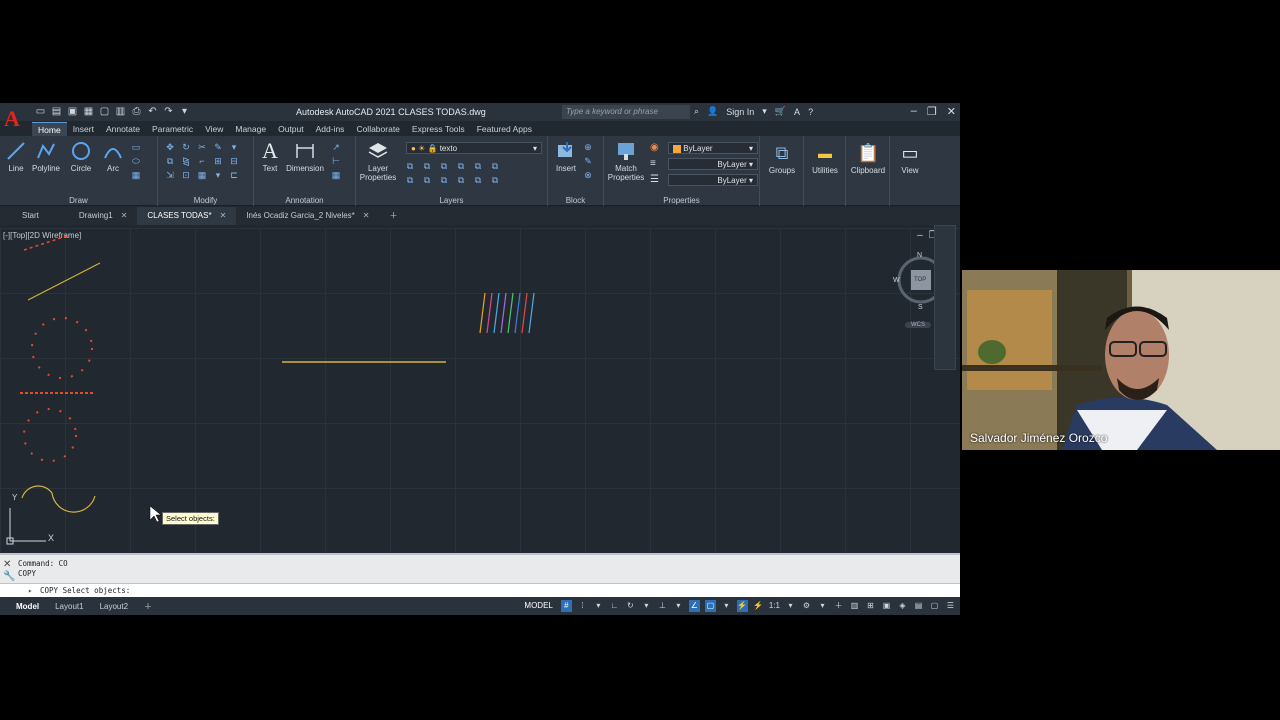 The height and width of the screenshot is (720, 1280). I want to click on utilities-tool: ▬ Utilities, so click(825, 158).